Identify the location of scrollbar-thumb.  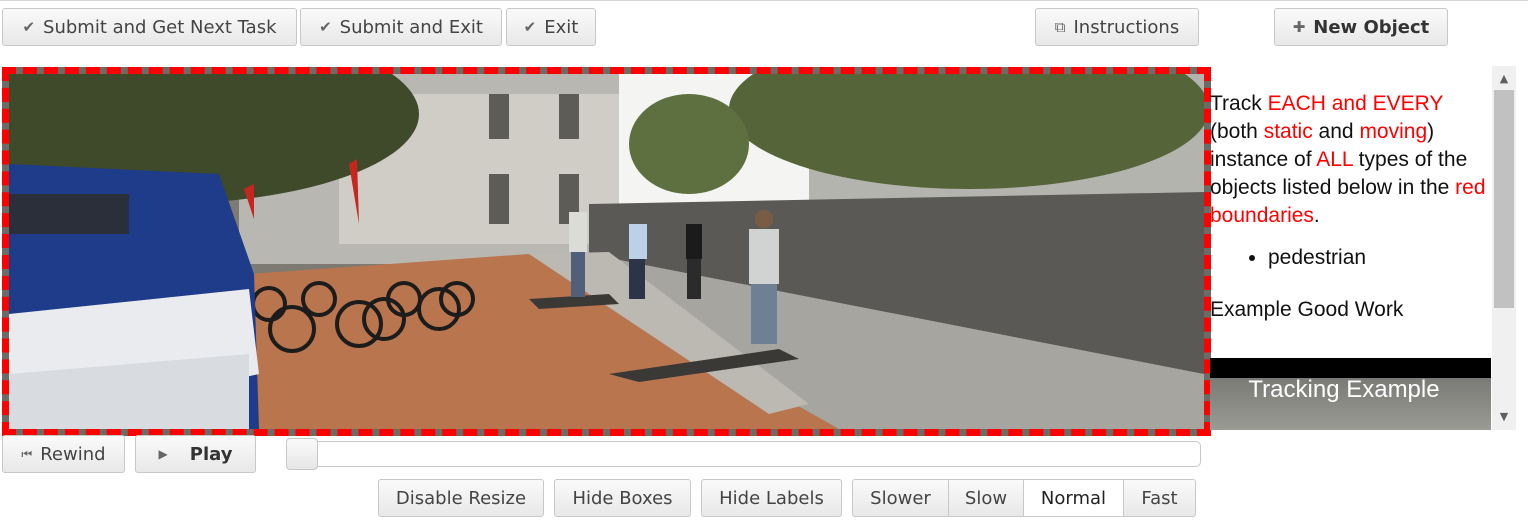
(1504, 199).